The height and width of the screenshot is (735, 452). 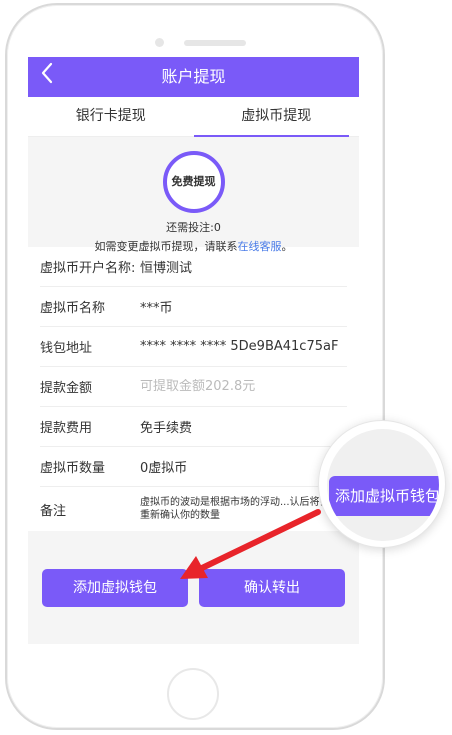 I want to click on confirm-transfer-button: 确认转出, so click(x=272, y=588).